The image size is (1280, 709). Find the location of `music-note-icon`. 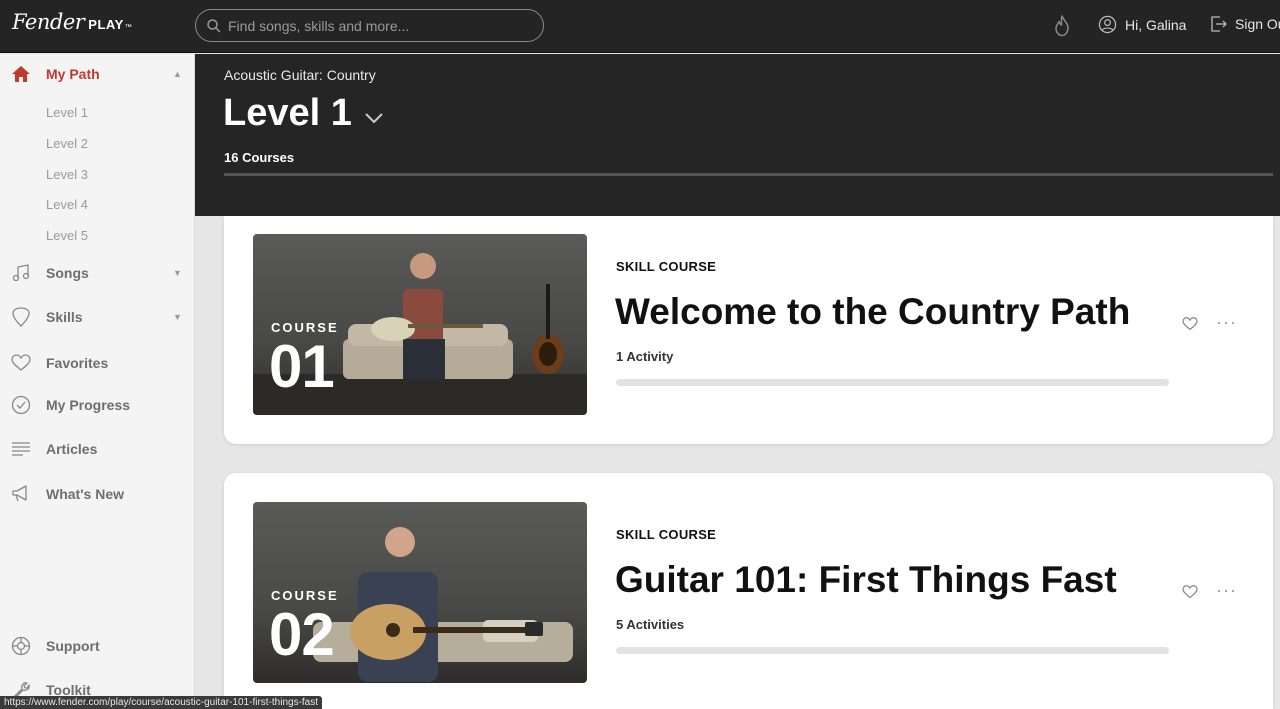

music-note-icon is located at coordinates (21, 273).